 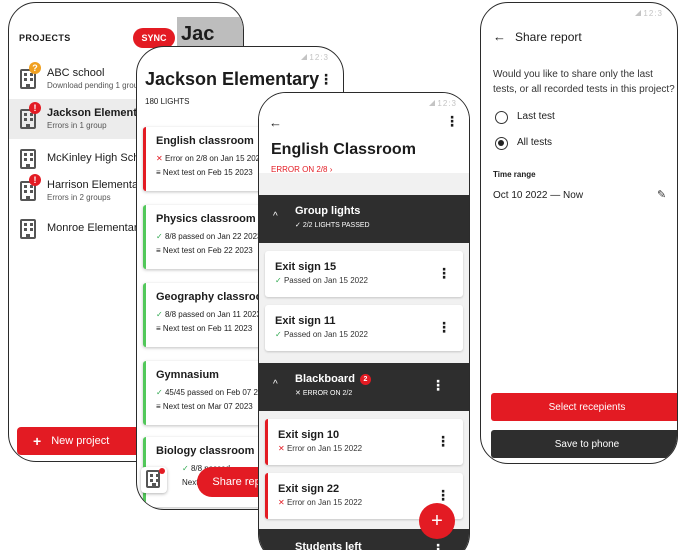 I want to click on projects-nav-button, so click(x=154, y=480).